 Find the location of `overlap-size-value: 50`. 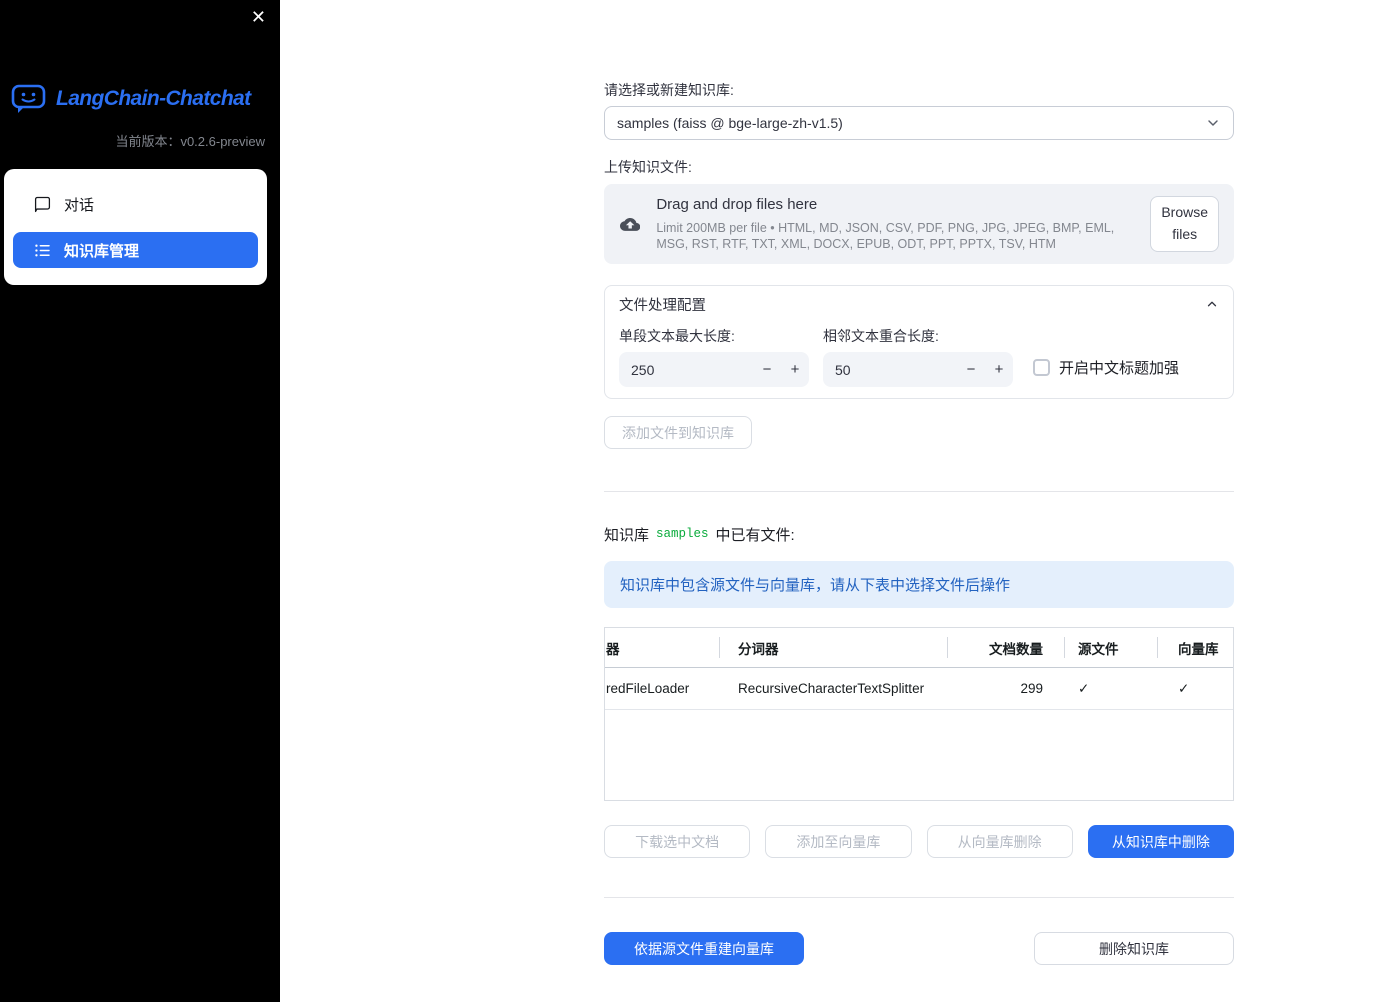

overlap-size-value: 50 is located at coordinates (843, 369).